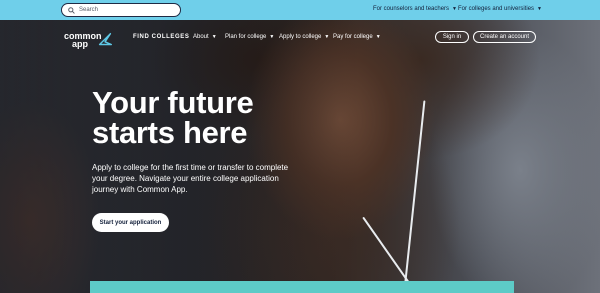 This screenshot has height=293, width=600. I want to click on headline-line1: Your future, so click(173, 102).